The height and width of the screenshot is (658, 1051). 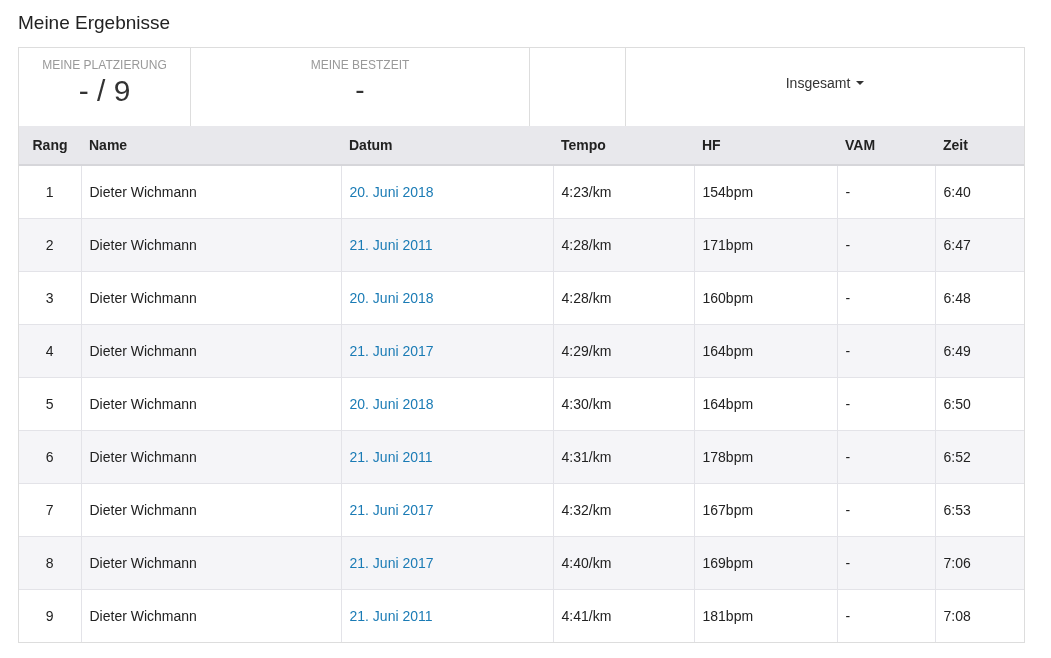 What do you see at coordinates (623, 145) in the screenshot?
I see `column-header: Tempo` at bounding box center [623, 145].